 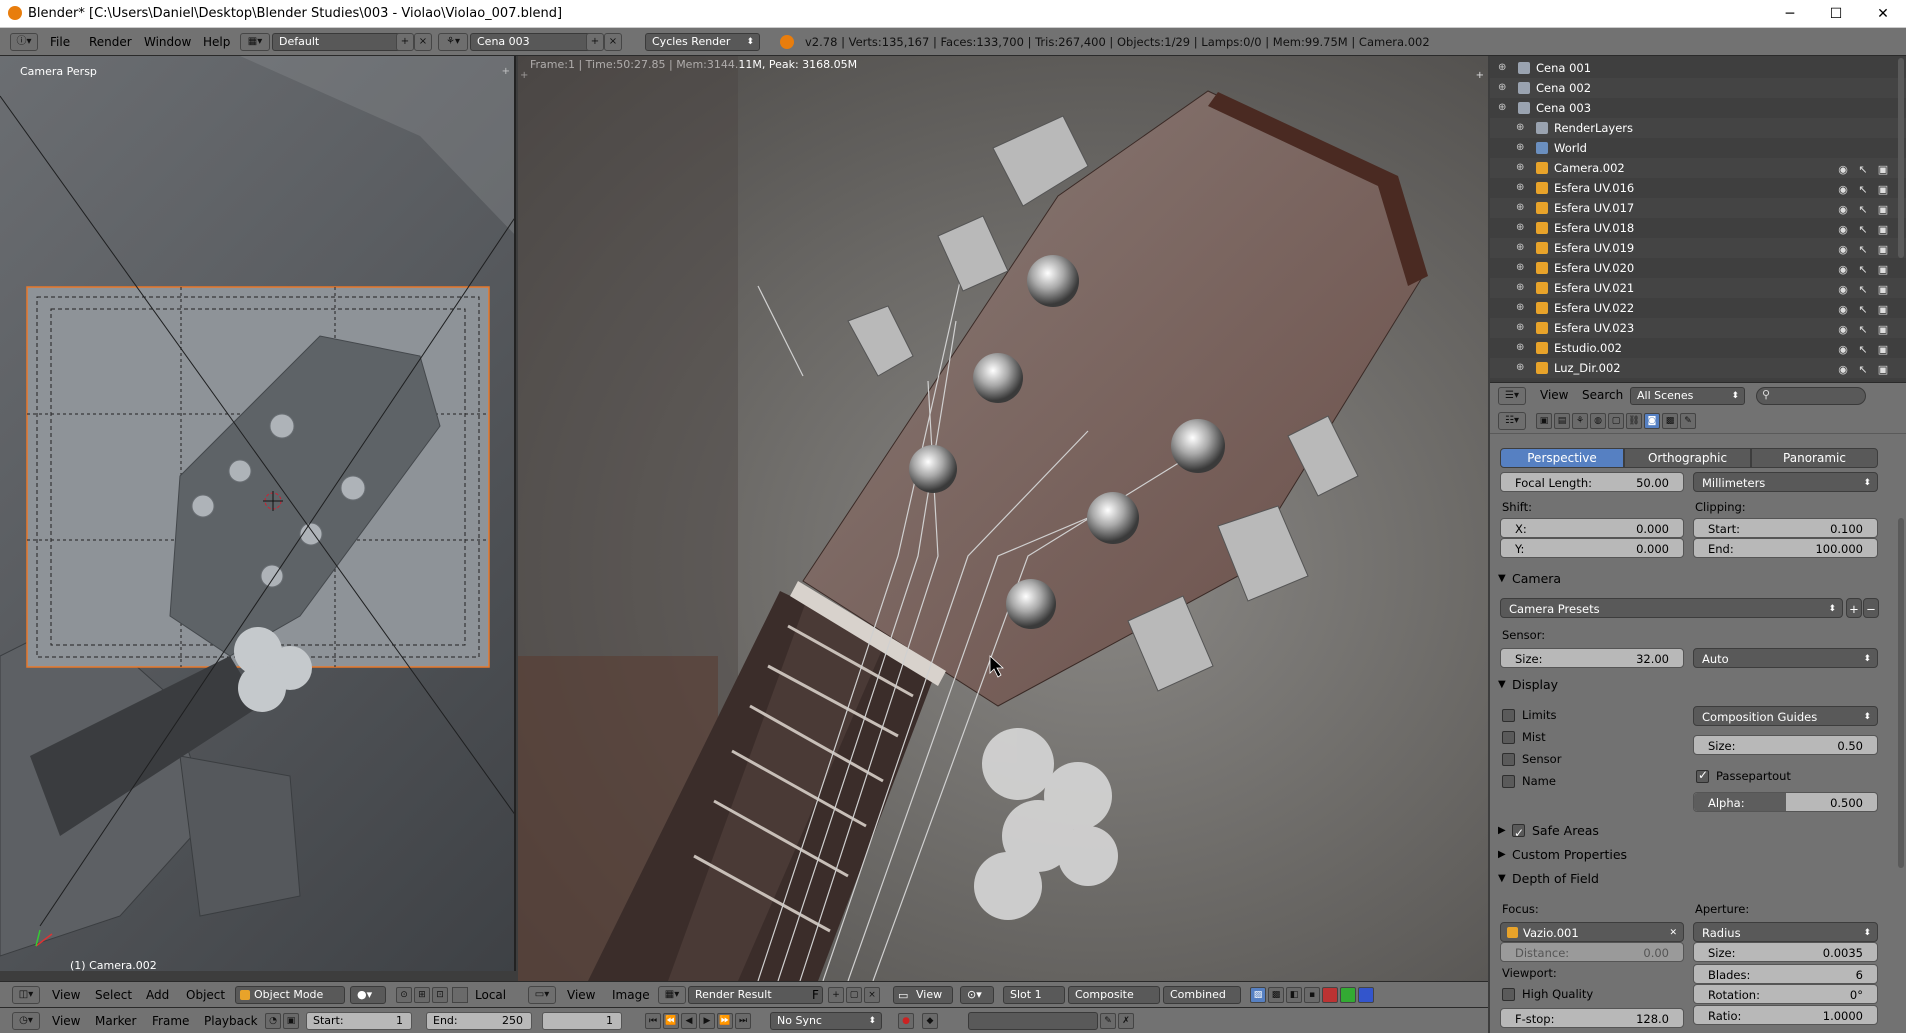 I want to click on ratio-field: Ratio: 1.0000, so click(x=1785, y=1015).